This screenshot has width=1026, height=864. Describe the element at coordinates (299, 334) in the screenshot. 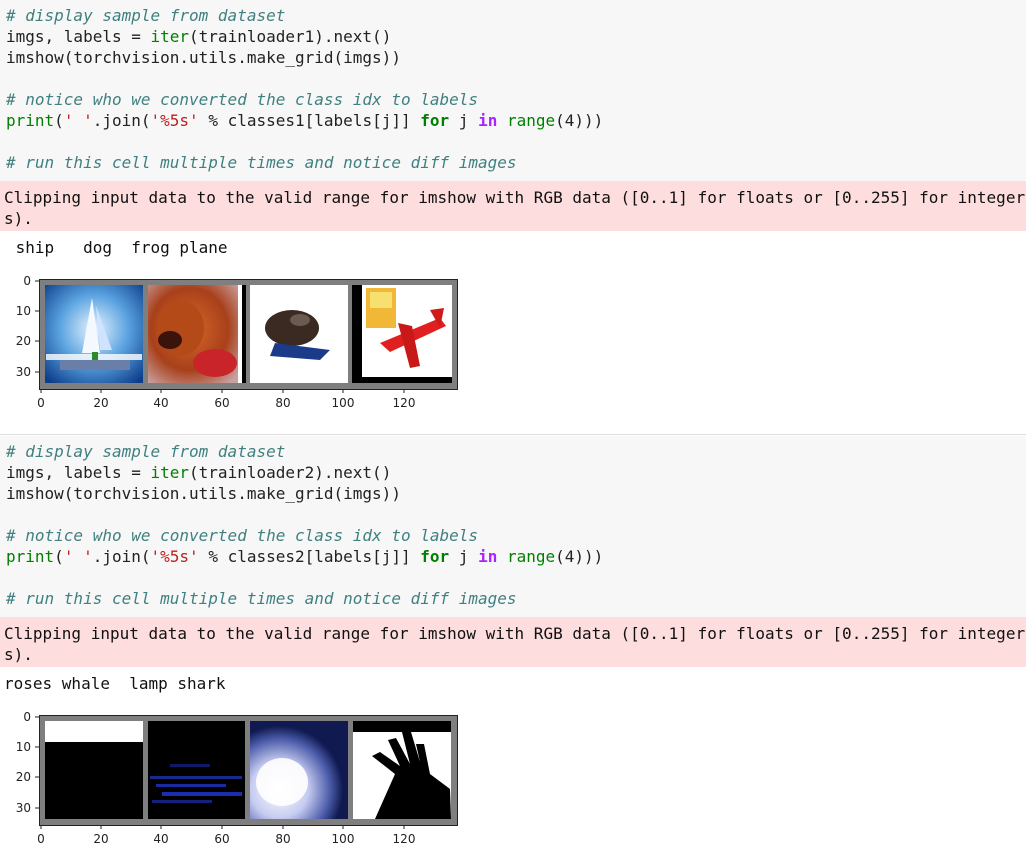

I see `image-frog` at that location.